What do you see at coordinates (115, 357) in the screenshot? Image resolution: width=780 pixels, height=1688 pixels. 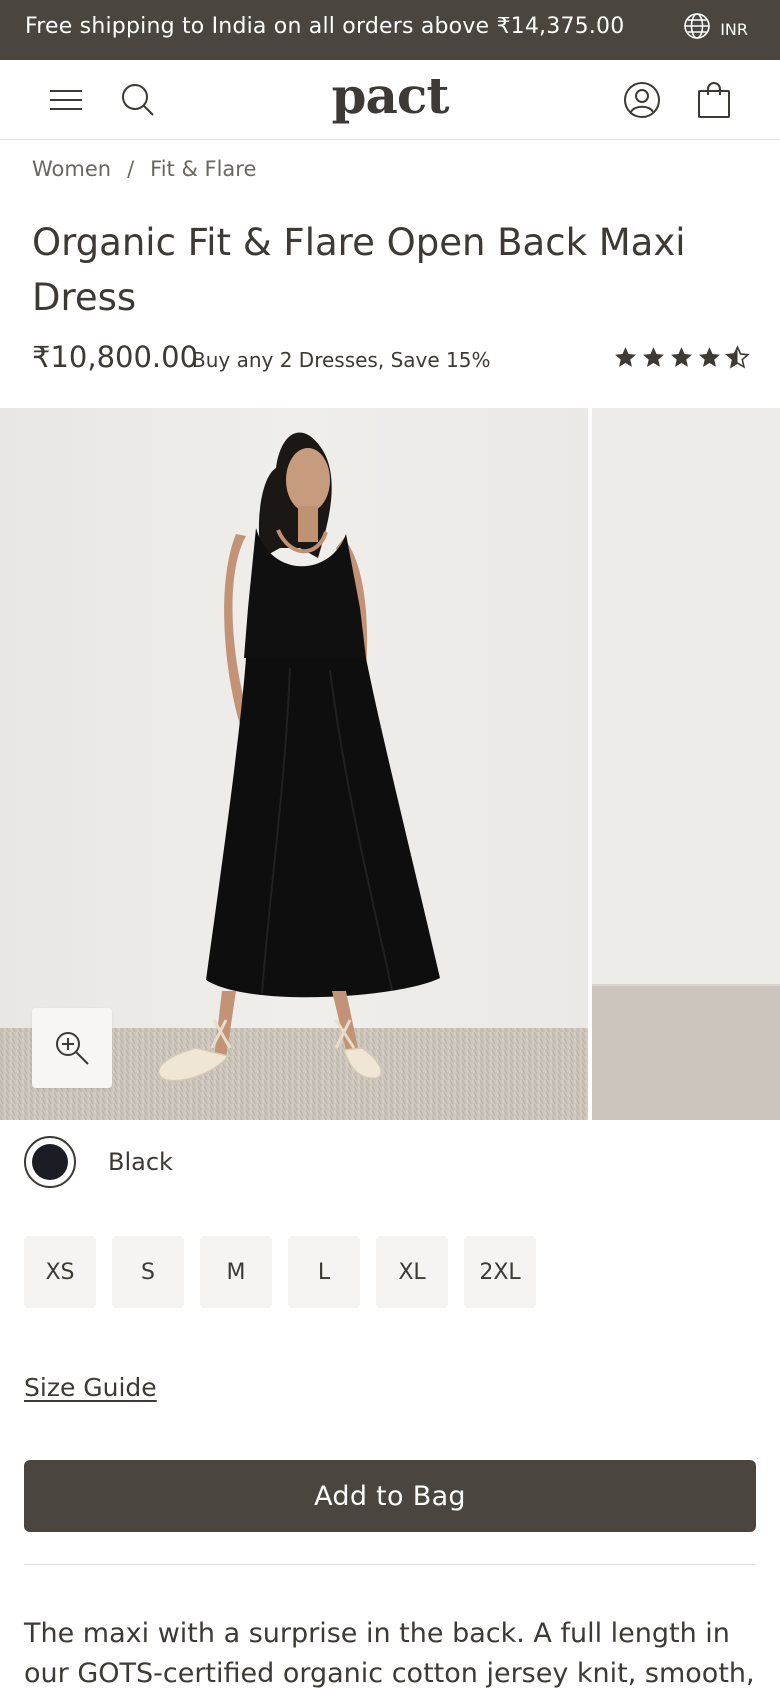 I see `product-price: ₹10,800.00` at bounding box center [115, 357].